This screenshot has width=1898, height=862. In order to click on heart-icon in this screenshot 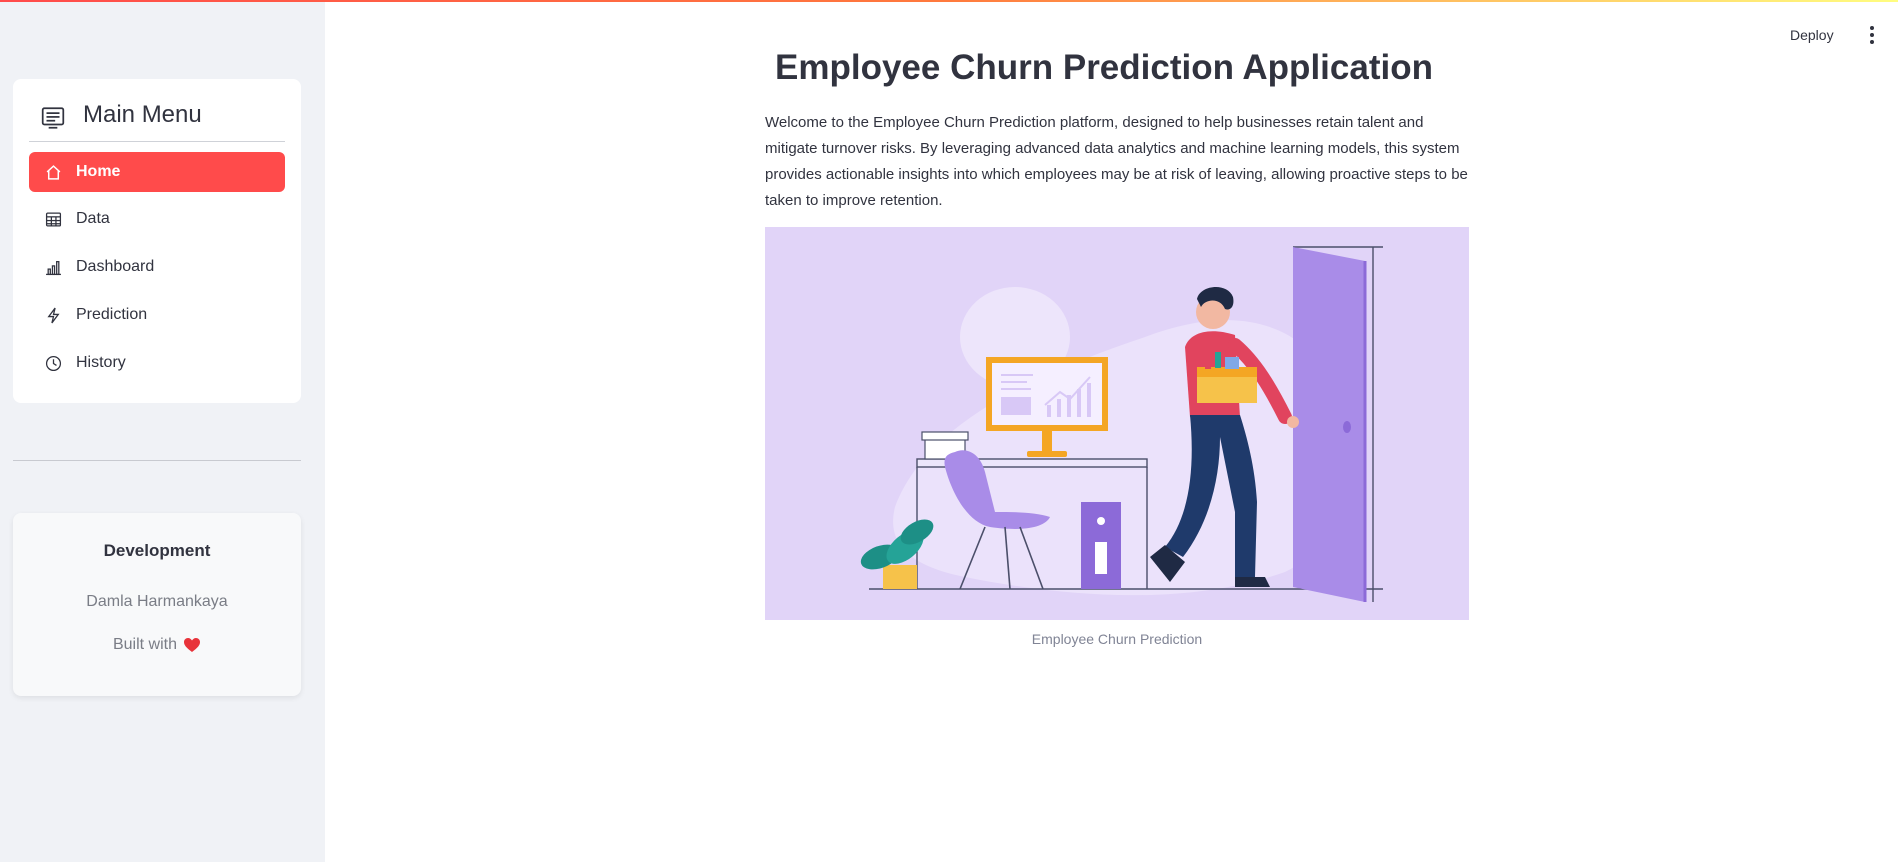, I will do `click(192, 645)`.